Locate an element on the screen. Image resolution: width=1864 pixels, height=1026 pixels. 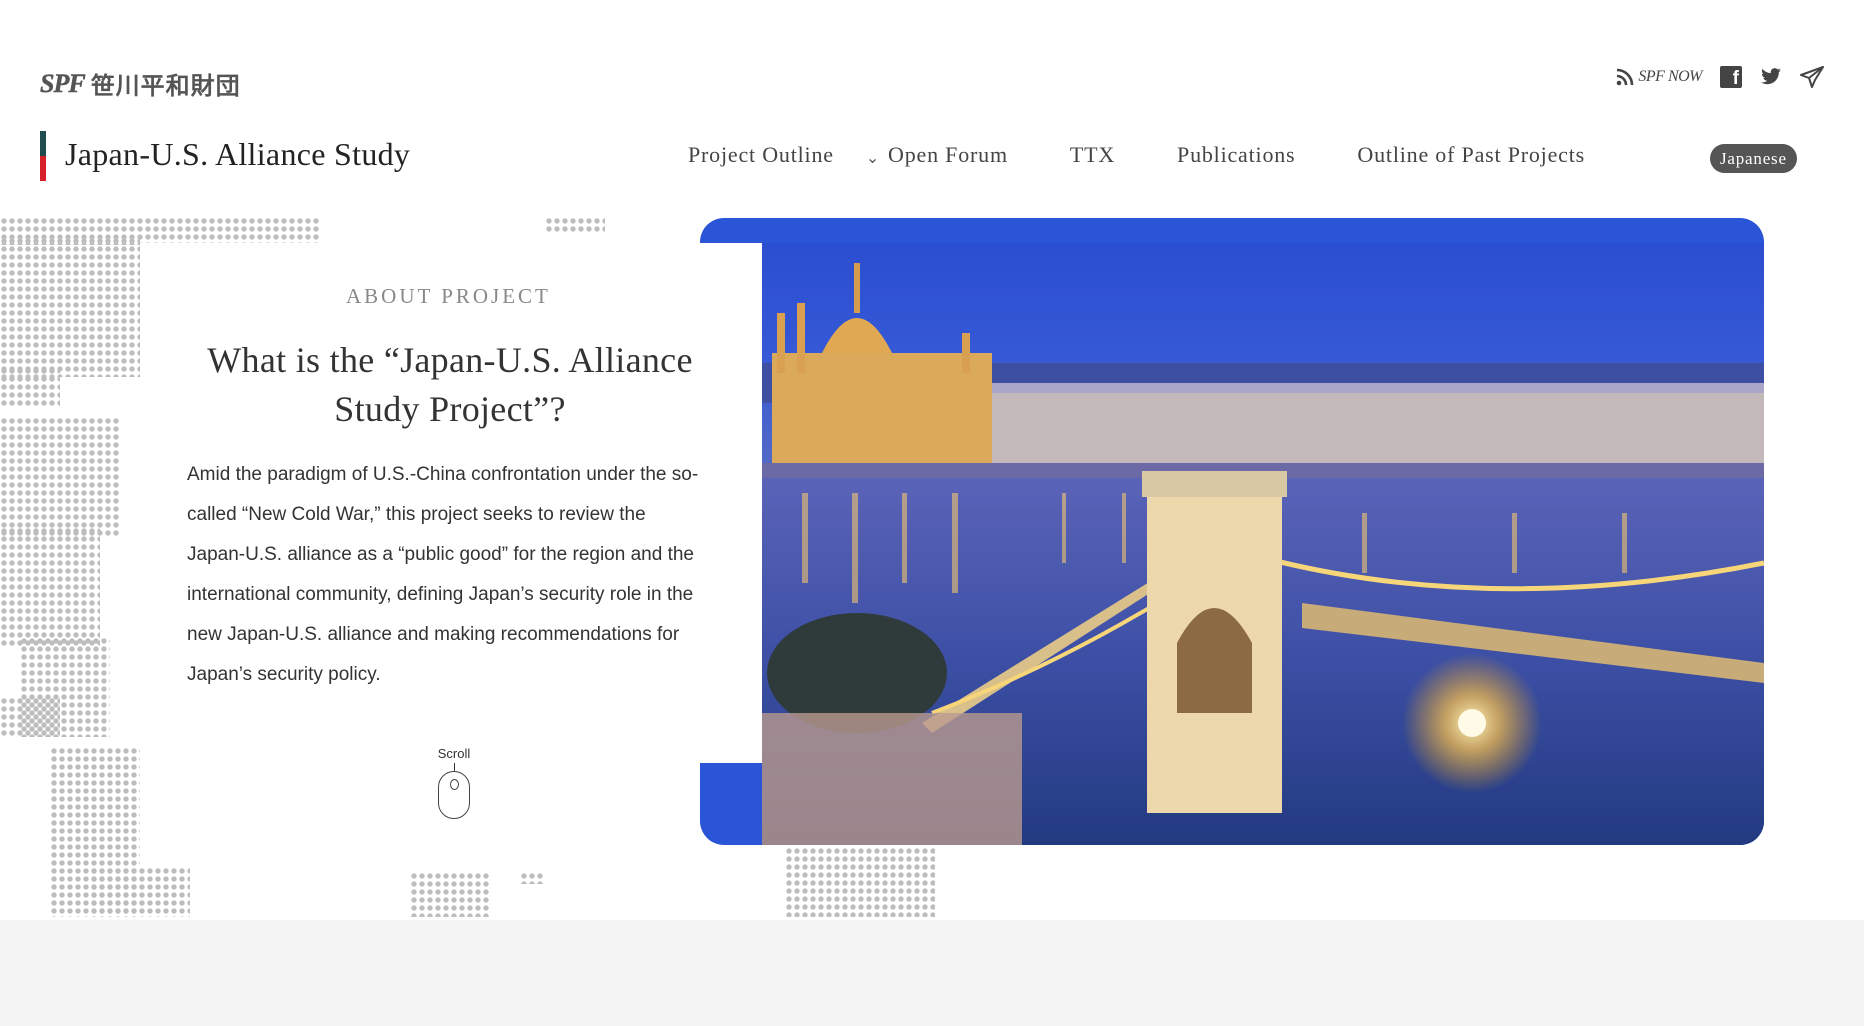
paper-plane-icon is located at coordinates (1812, 77).